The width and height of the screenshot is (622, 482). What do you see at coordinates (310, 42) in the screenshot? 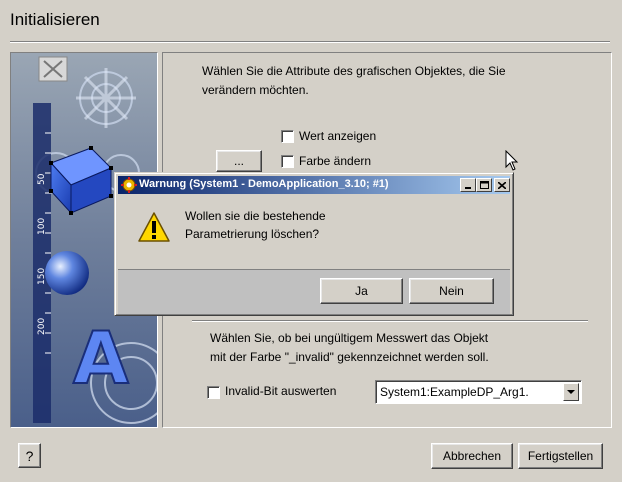
I see `title-divider` at bounding box center [310, 42].